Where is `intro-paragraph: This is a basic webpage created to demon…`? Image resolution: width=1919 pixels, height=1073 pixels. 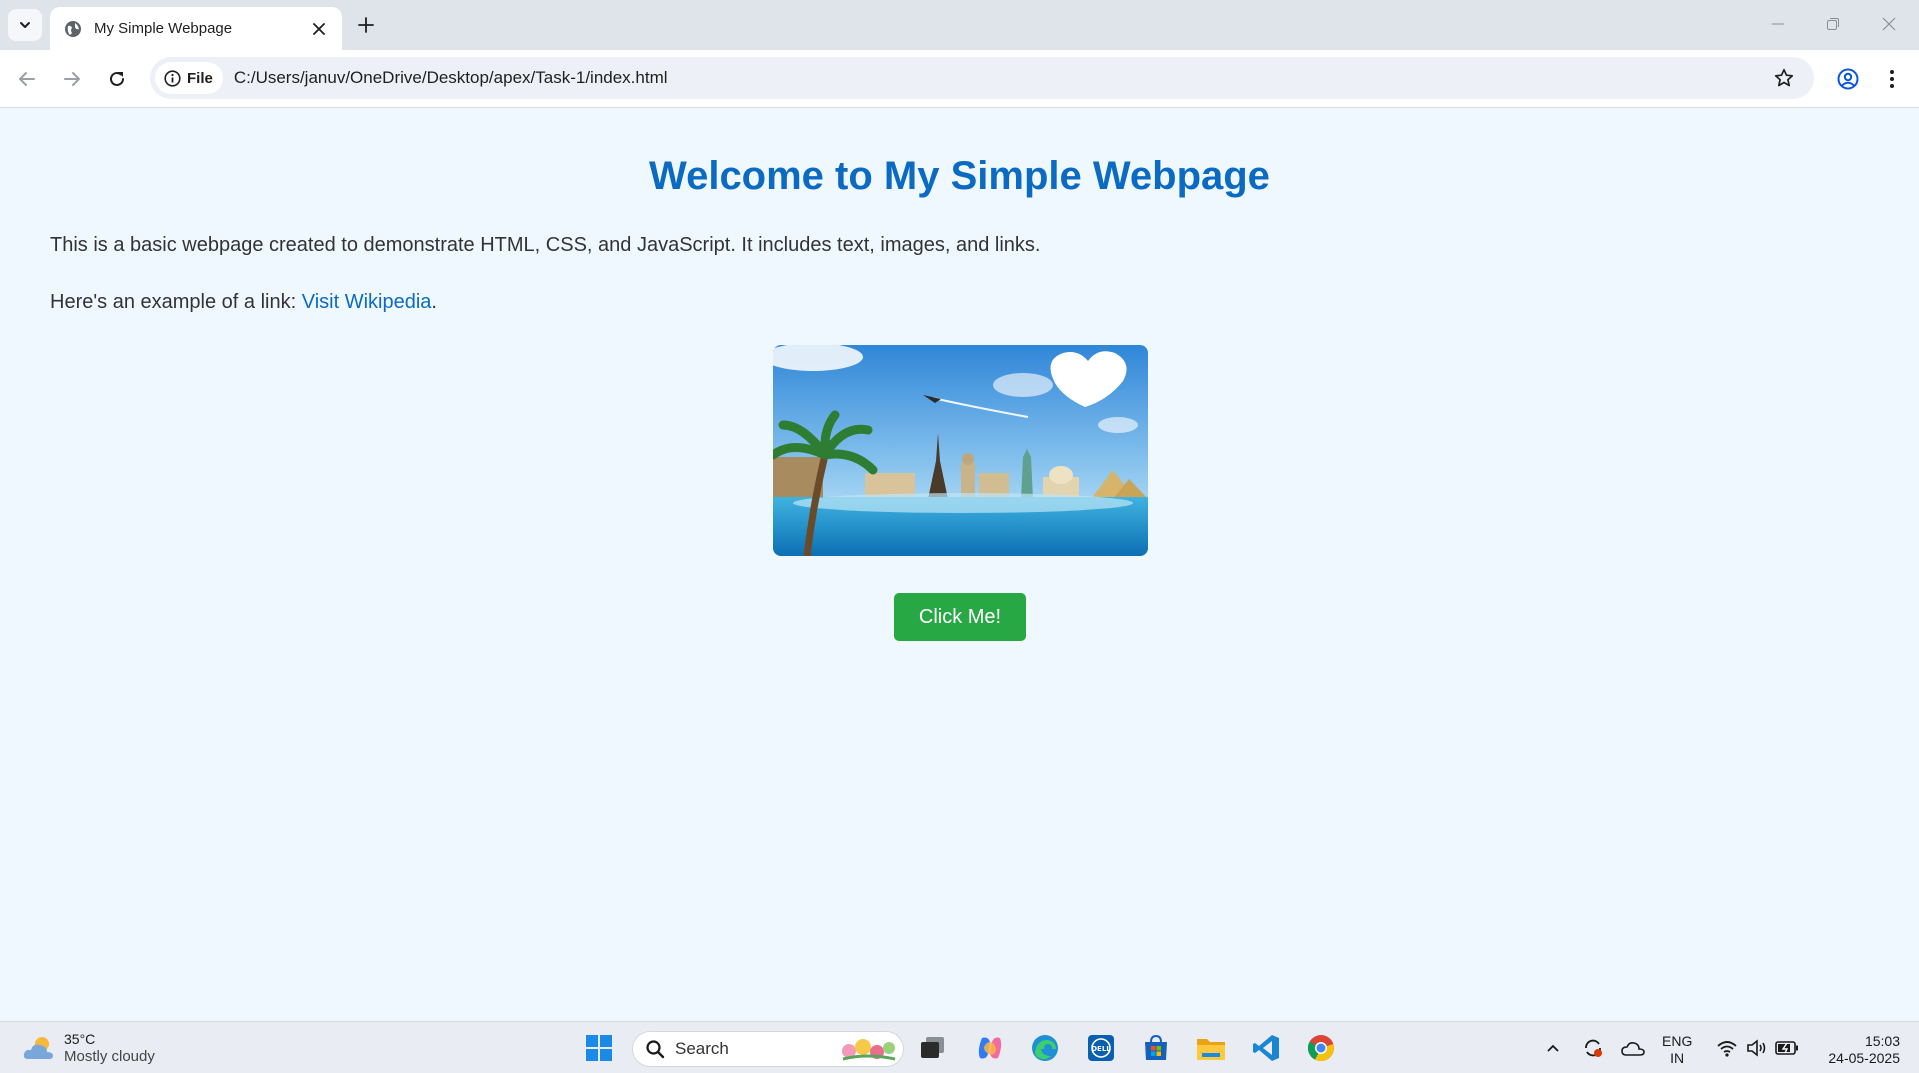 intro-paragraph: This is a basic webpage created to demon… is located at coordinates (545, 245).